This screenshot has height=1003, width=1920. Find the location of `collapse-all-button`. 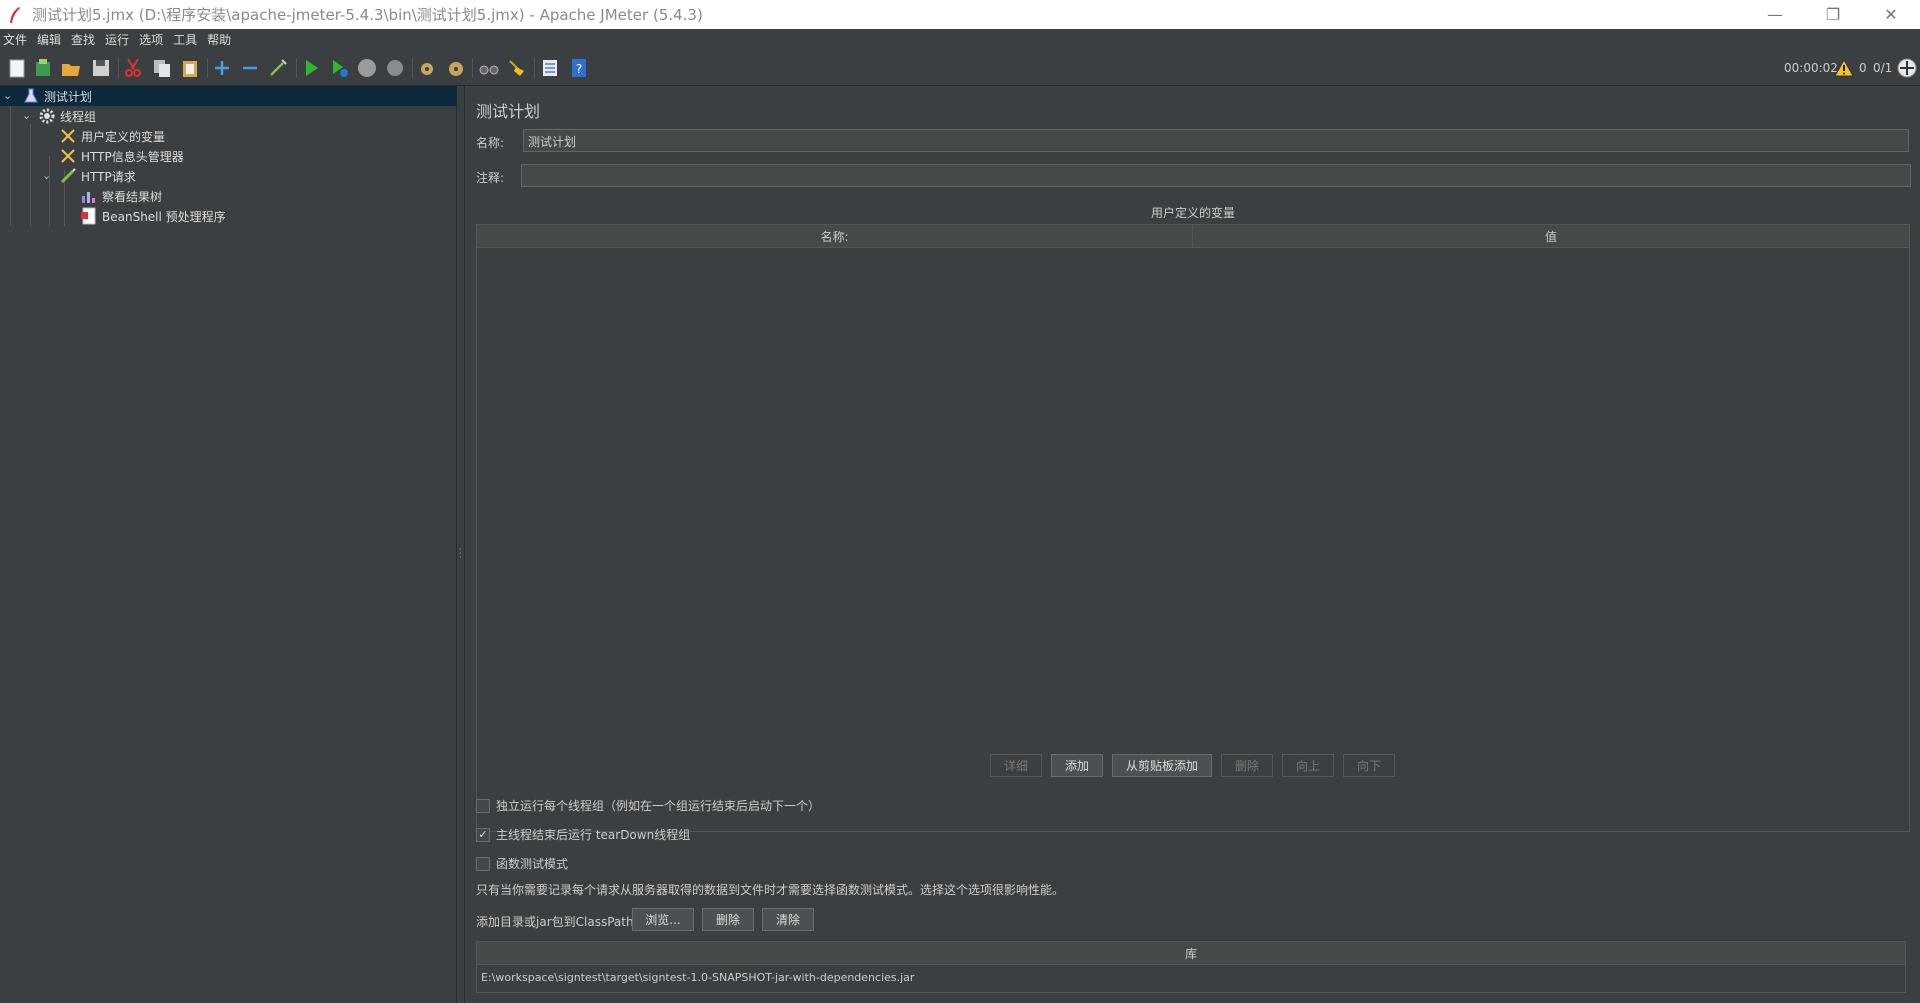

collapse-all-button is located at coordinates (250, 68).